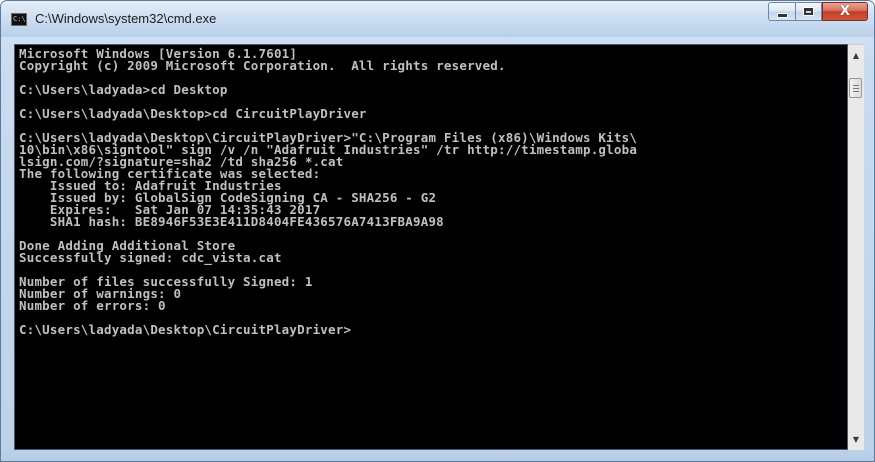  What do you see at coordinates (437, 455) in the screenshot?
I see `window-bottom-frame` at bounding box center [437, 455].